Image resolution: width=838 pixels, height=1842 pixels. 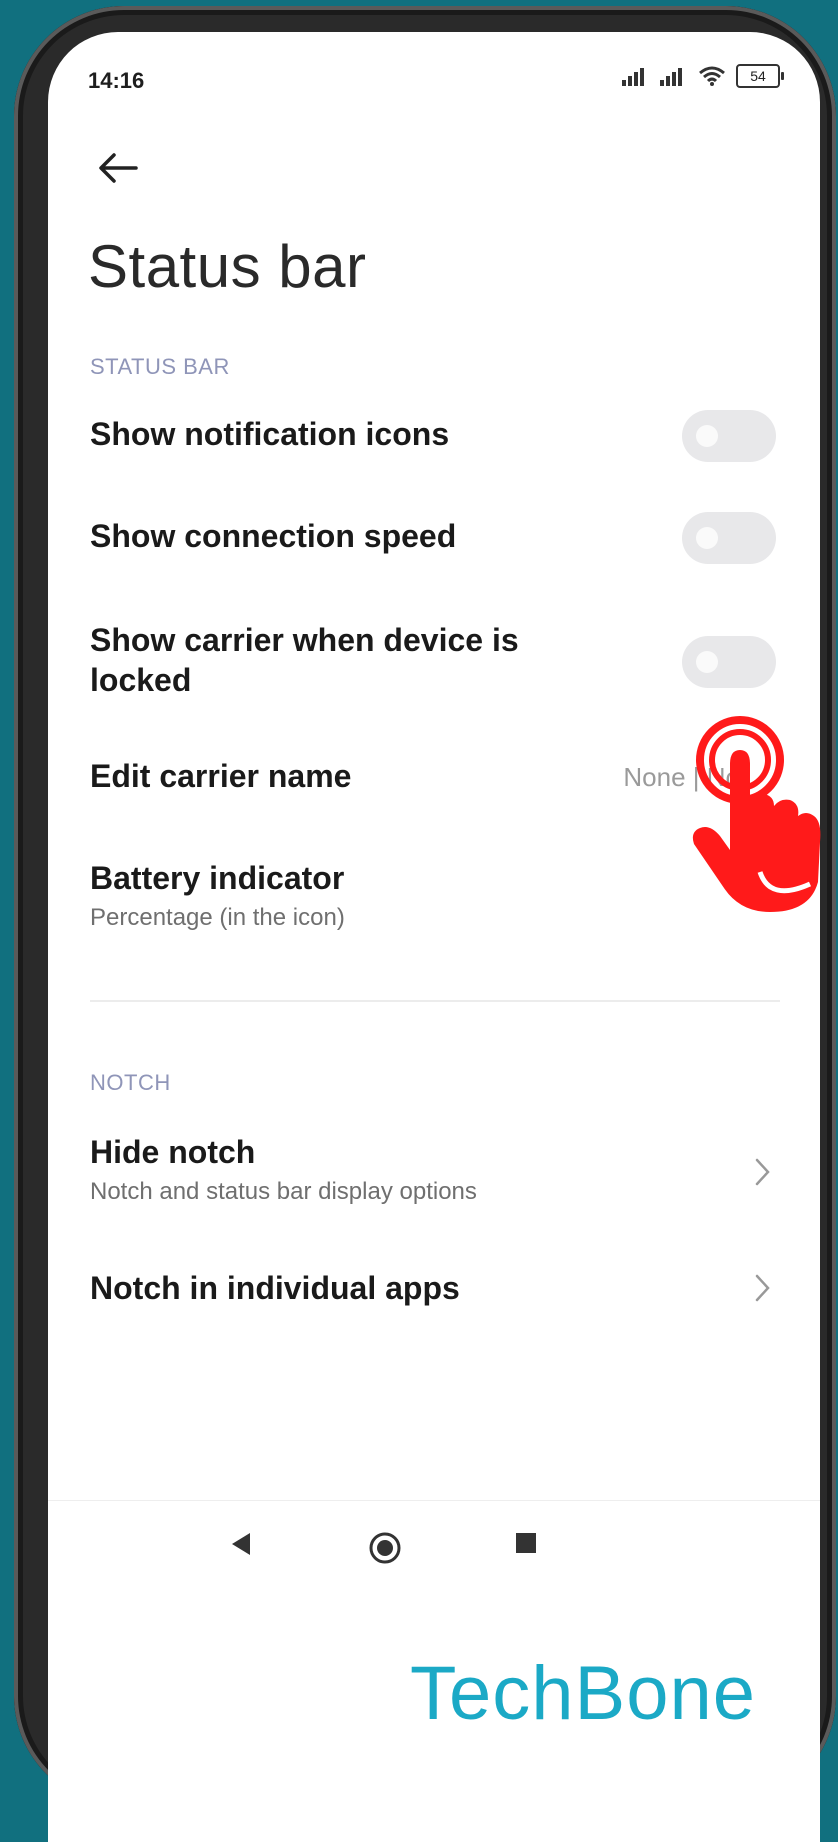 I want to click on back-triangle-icon, so click(x=241, y=1544).